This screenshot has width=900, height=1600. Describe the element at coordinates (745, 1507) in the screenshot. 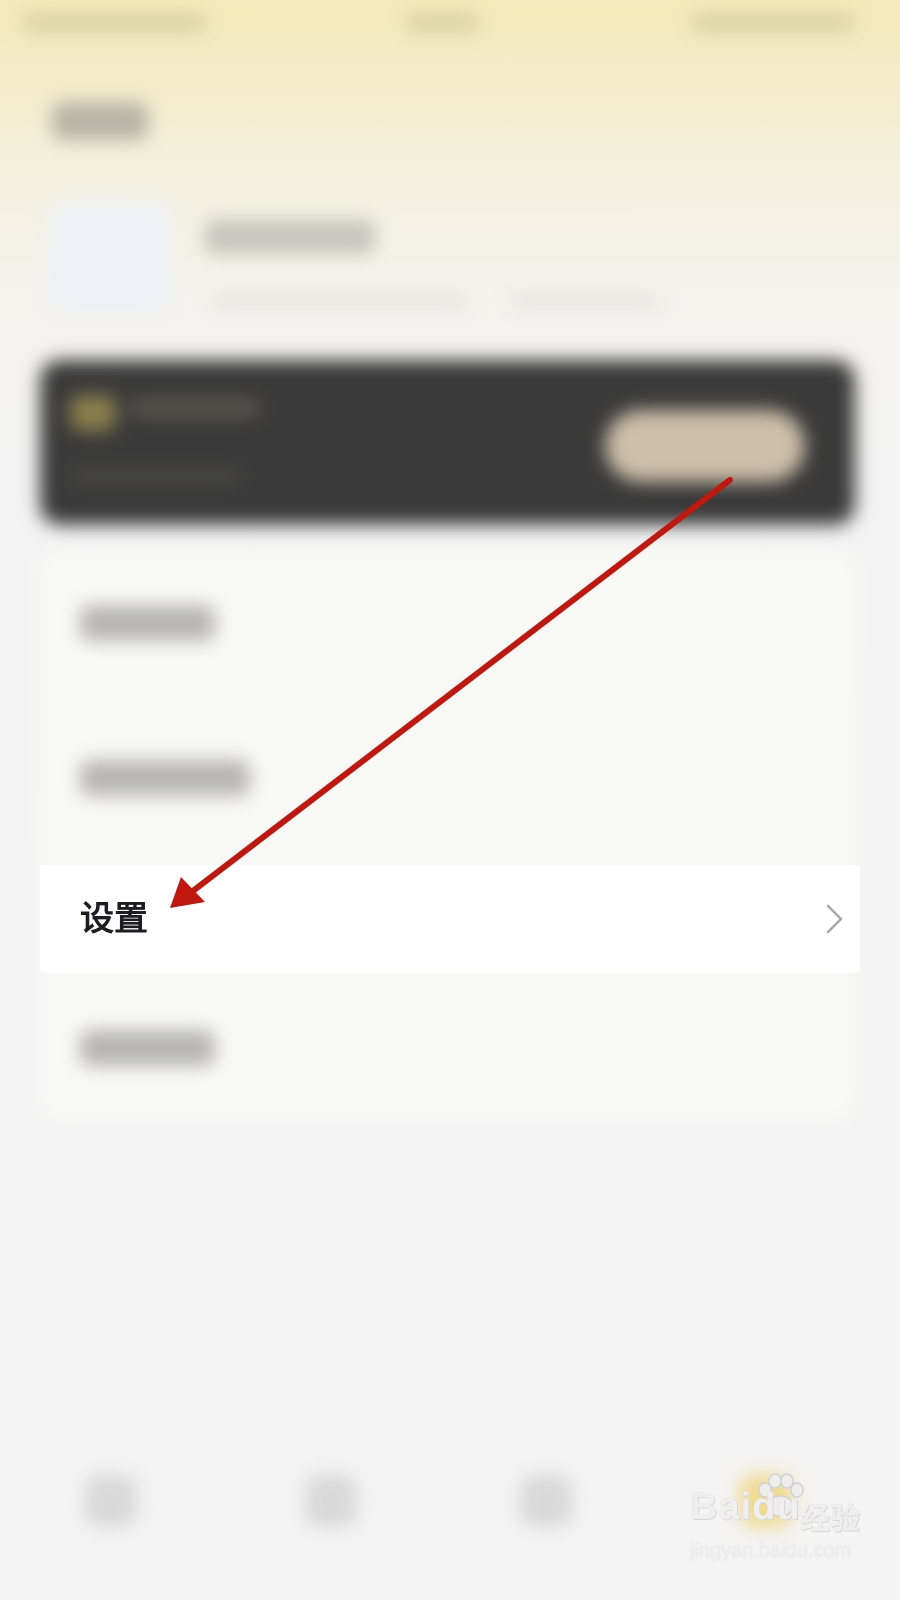

I see `watermark-logo-text: Baidu` at that location.